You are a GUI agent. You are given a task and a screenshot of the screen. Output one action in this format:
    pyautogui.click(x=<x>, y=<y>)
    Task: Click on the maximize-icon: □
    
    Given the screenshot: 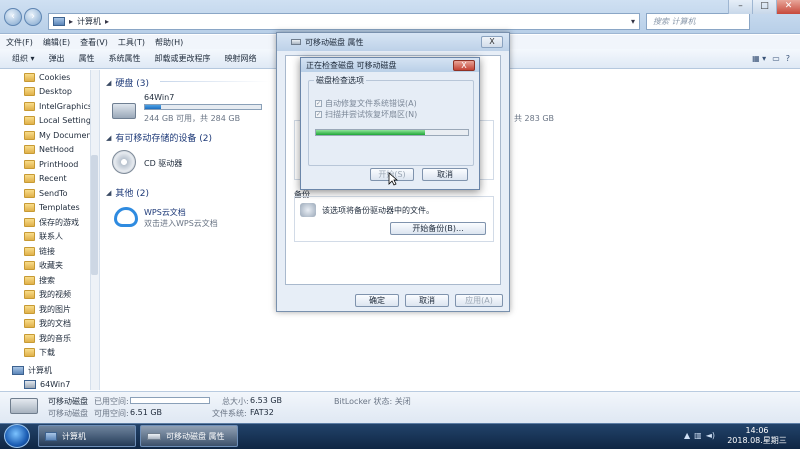 What is the action you would take?
    pyautogui.click(x=764, y=7)
    